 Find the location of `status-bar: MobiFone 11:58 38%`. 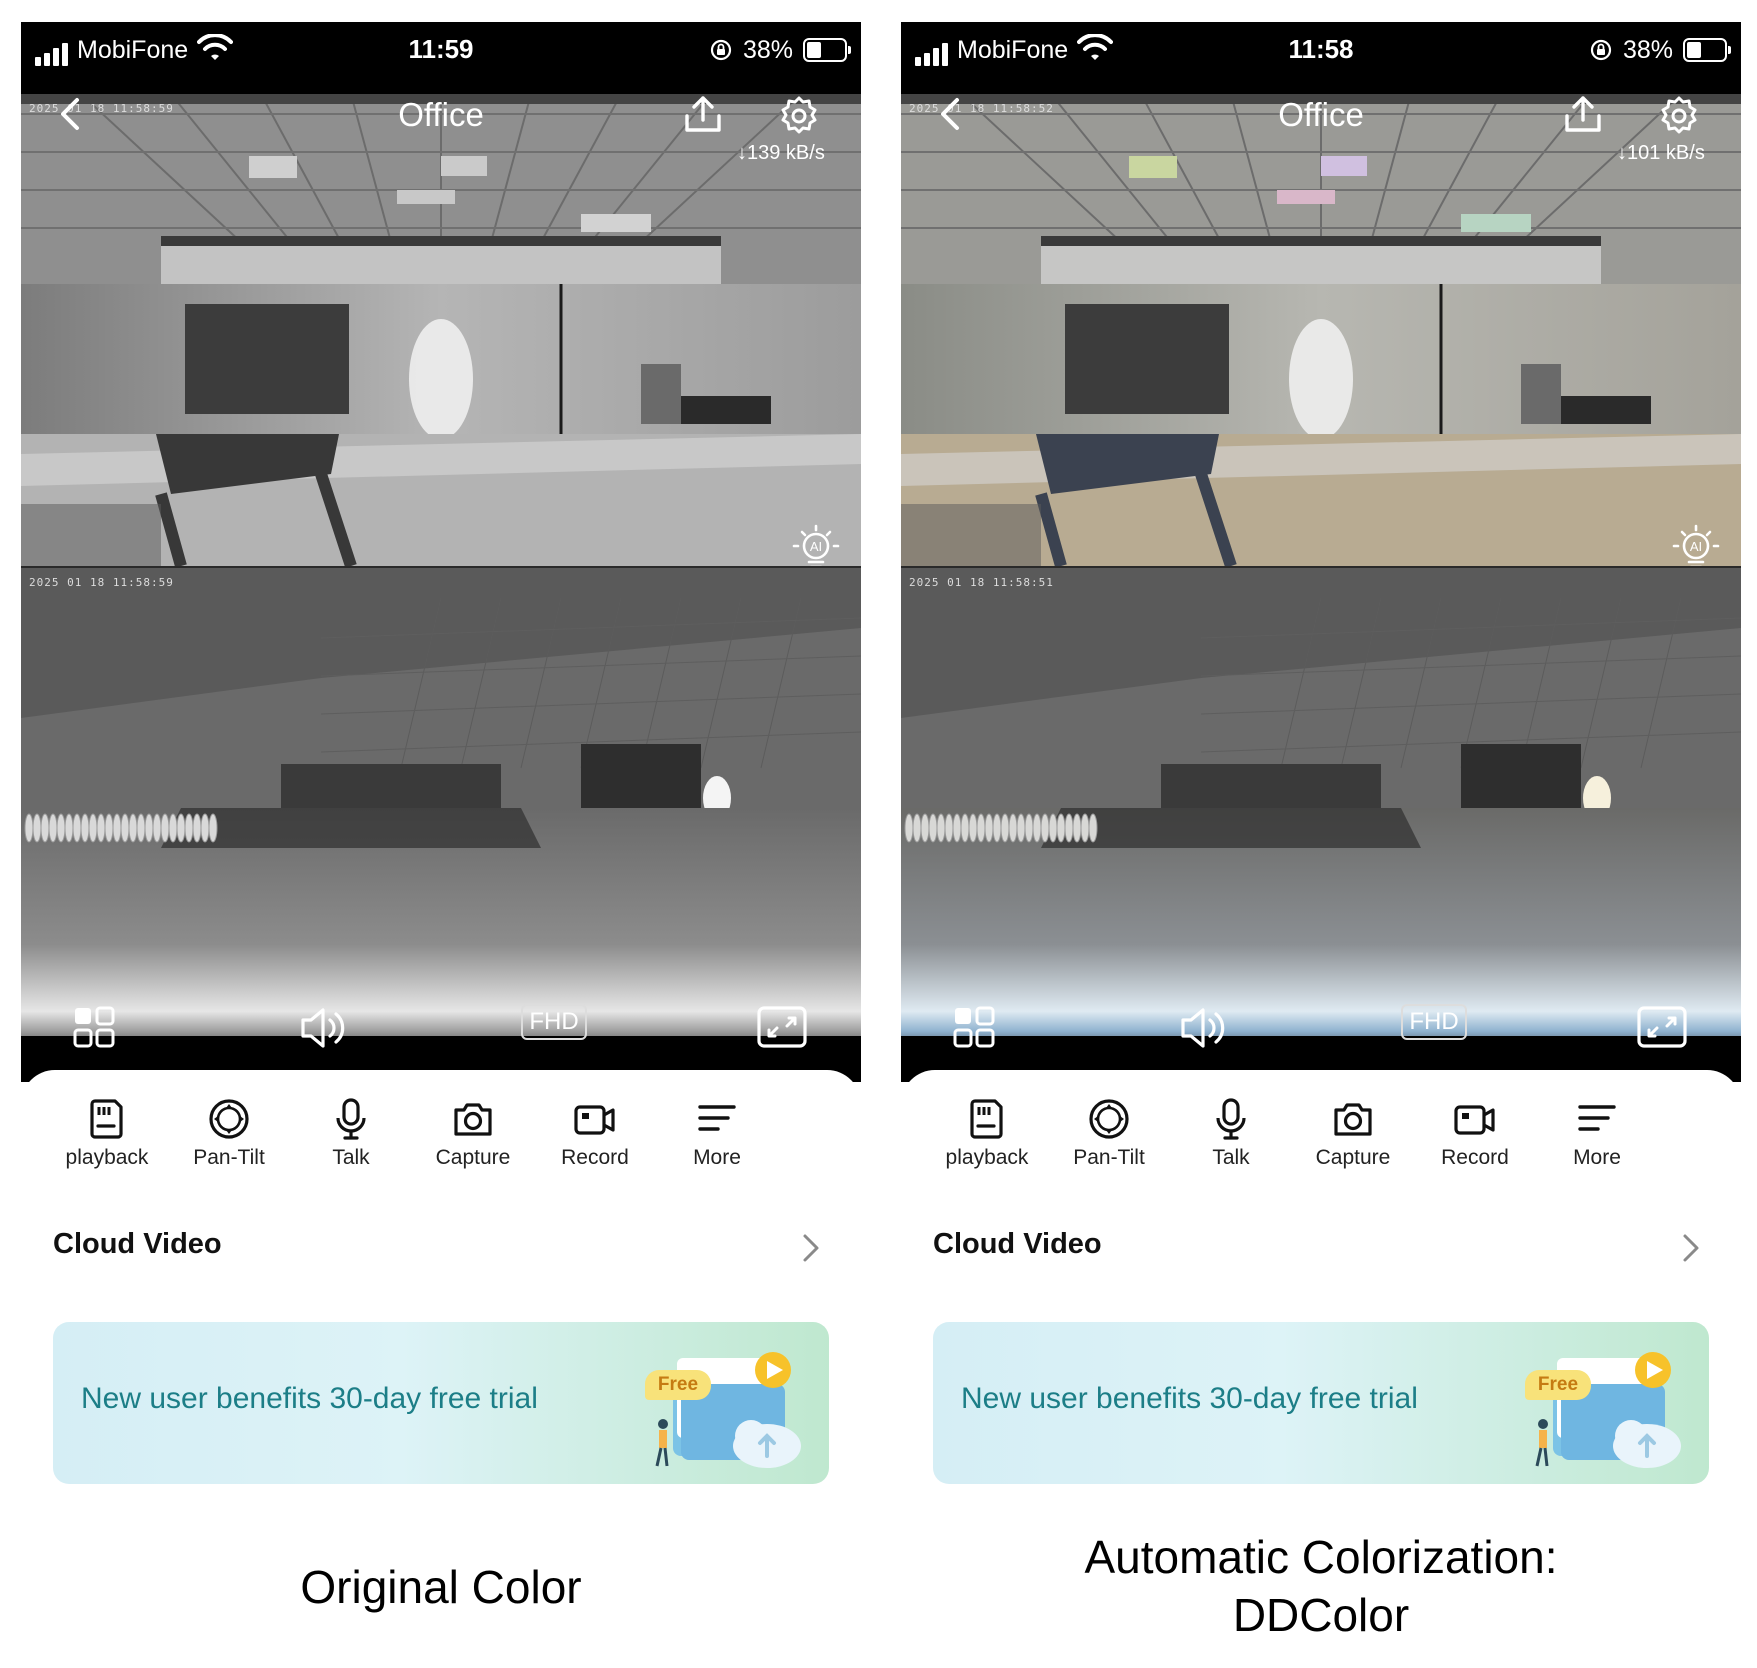

status-bar: MobiFone 11:58 38% is located at coordinates (1321, 58).